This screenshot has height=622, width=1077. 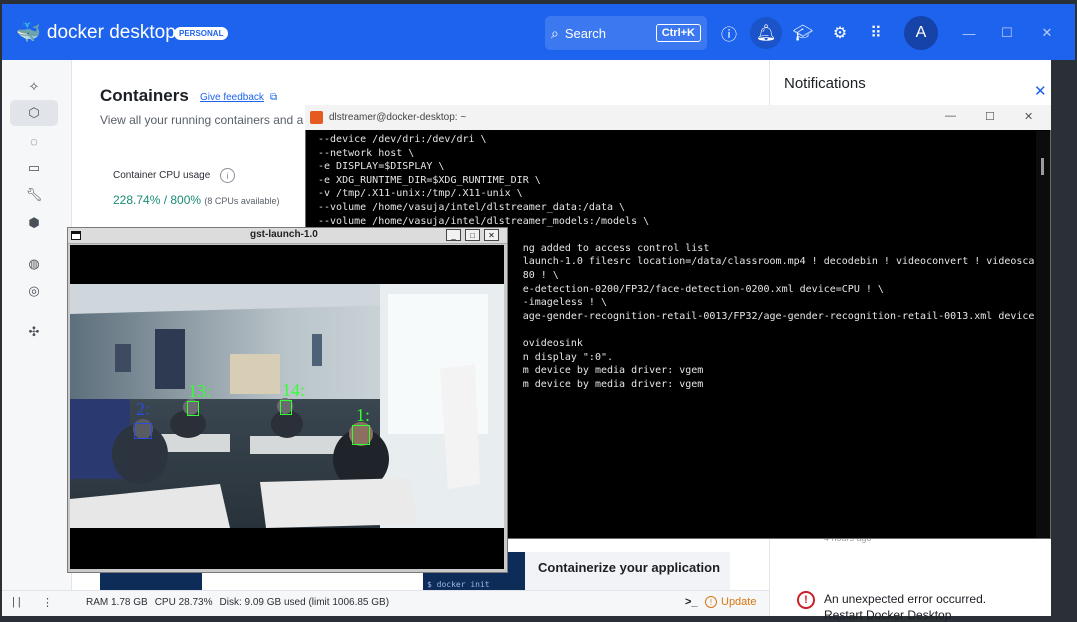 What do you see at coordinates (381, 167) in the screenshot?
I see `terminal-line: -e DISPLAY=$DISPLAY \` at bounding box center [381, 167].